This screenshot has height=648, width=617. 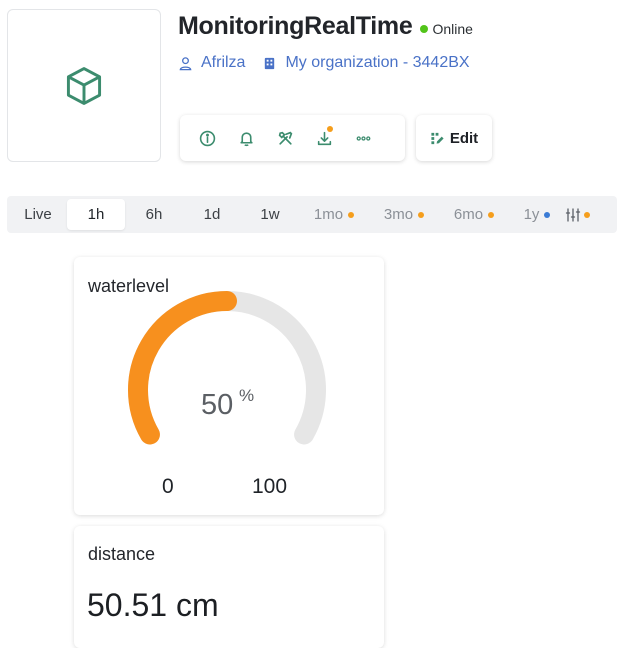 What do you see at coordinates (452, 29) in the screenshot?
I see `status-label: Online` at bounding box center [452, 29].